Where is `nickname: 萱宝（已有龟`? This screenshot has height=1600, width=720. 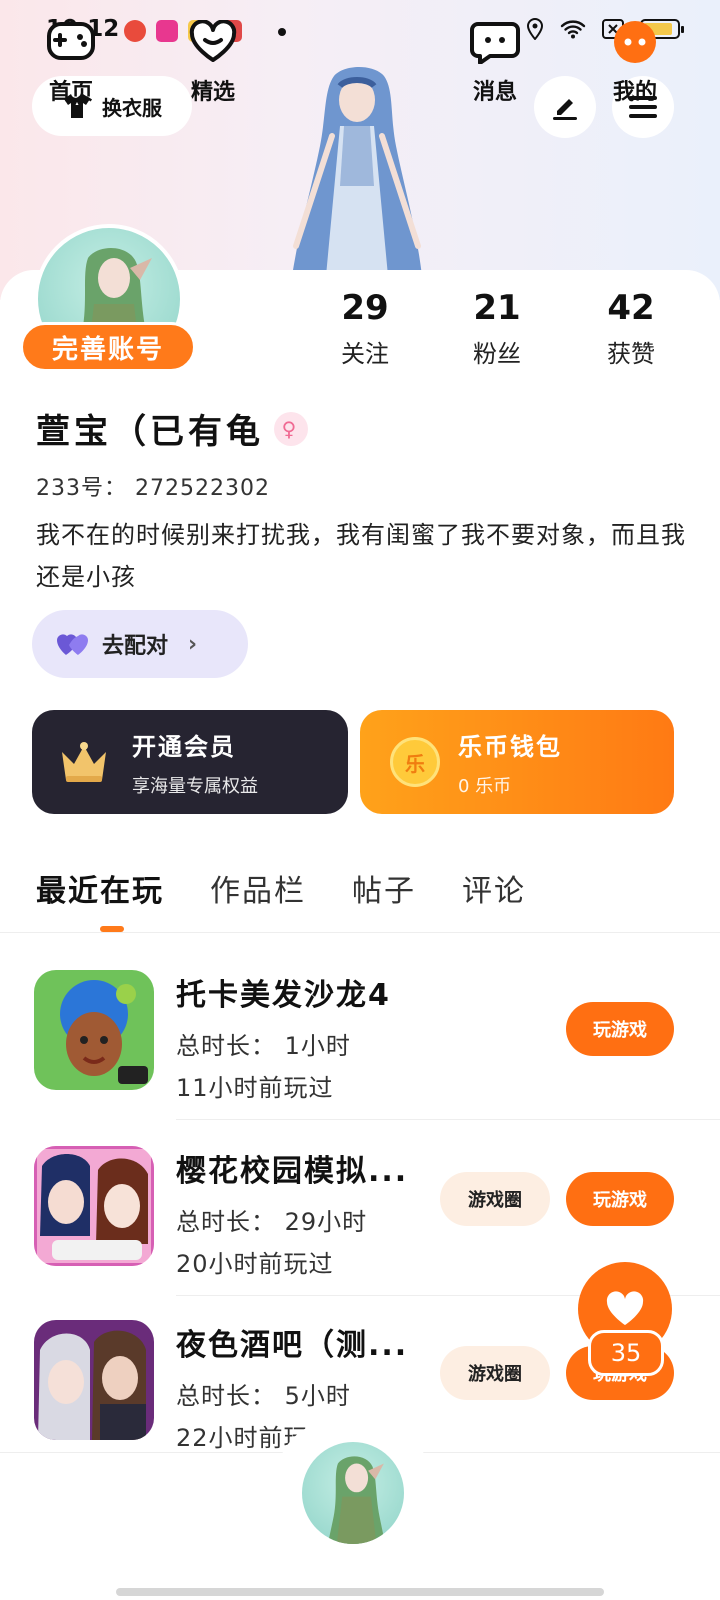
nickname: 萱宝（已有龟 is located at coordinates (150, 432).